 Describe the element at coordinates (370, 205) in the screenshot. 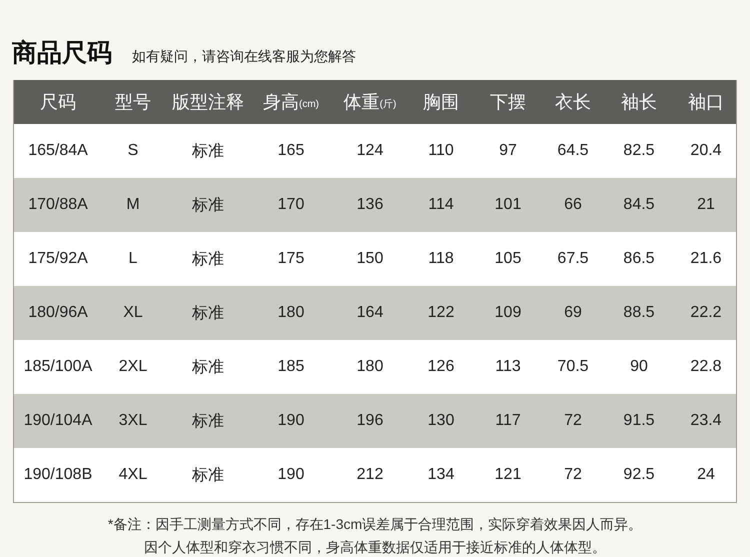

I see `table-cell: 136` at that location.